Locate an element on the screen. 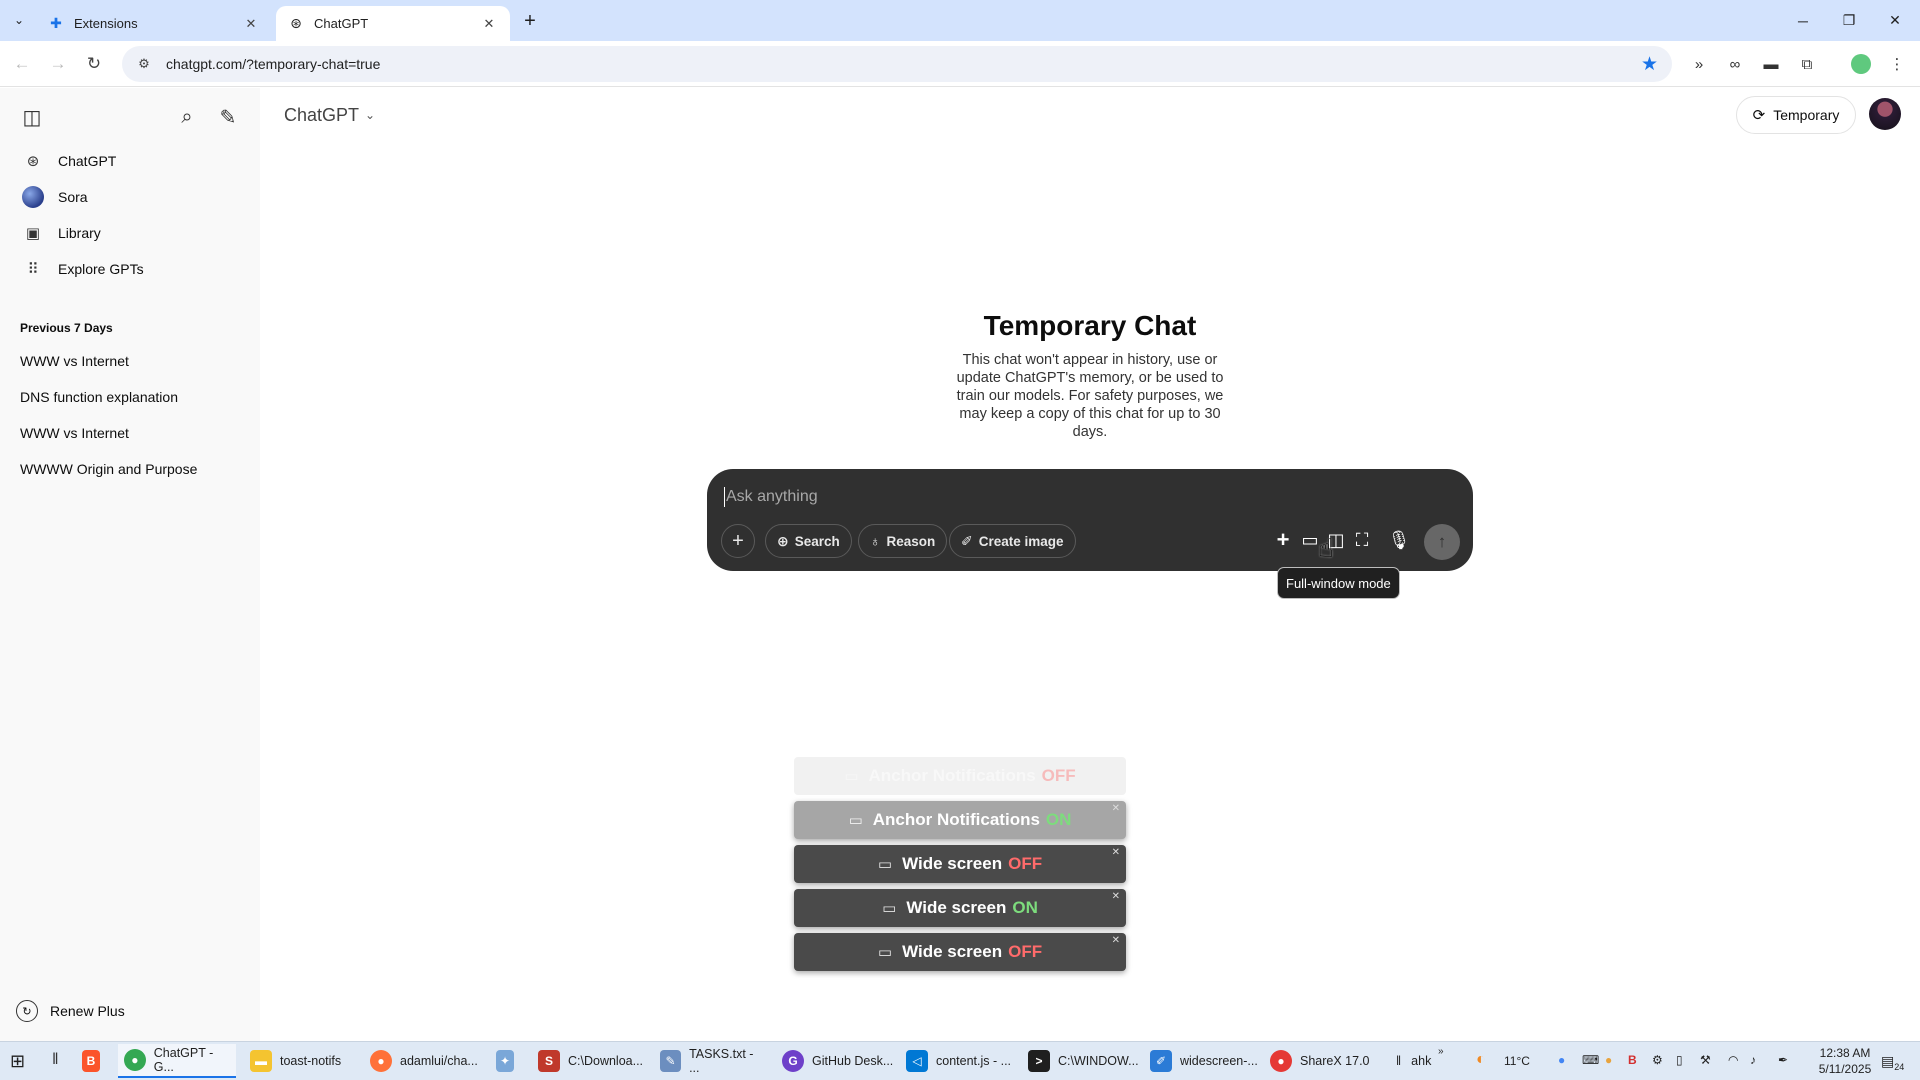  search-button: ⊕ Search is located at coordinates (808, 541).